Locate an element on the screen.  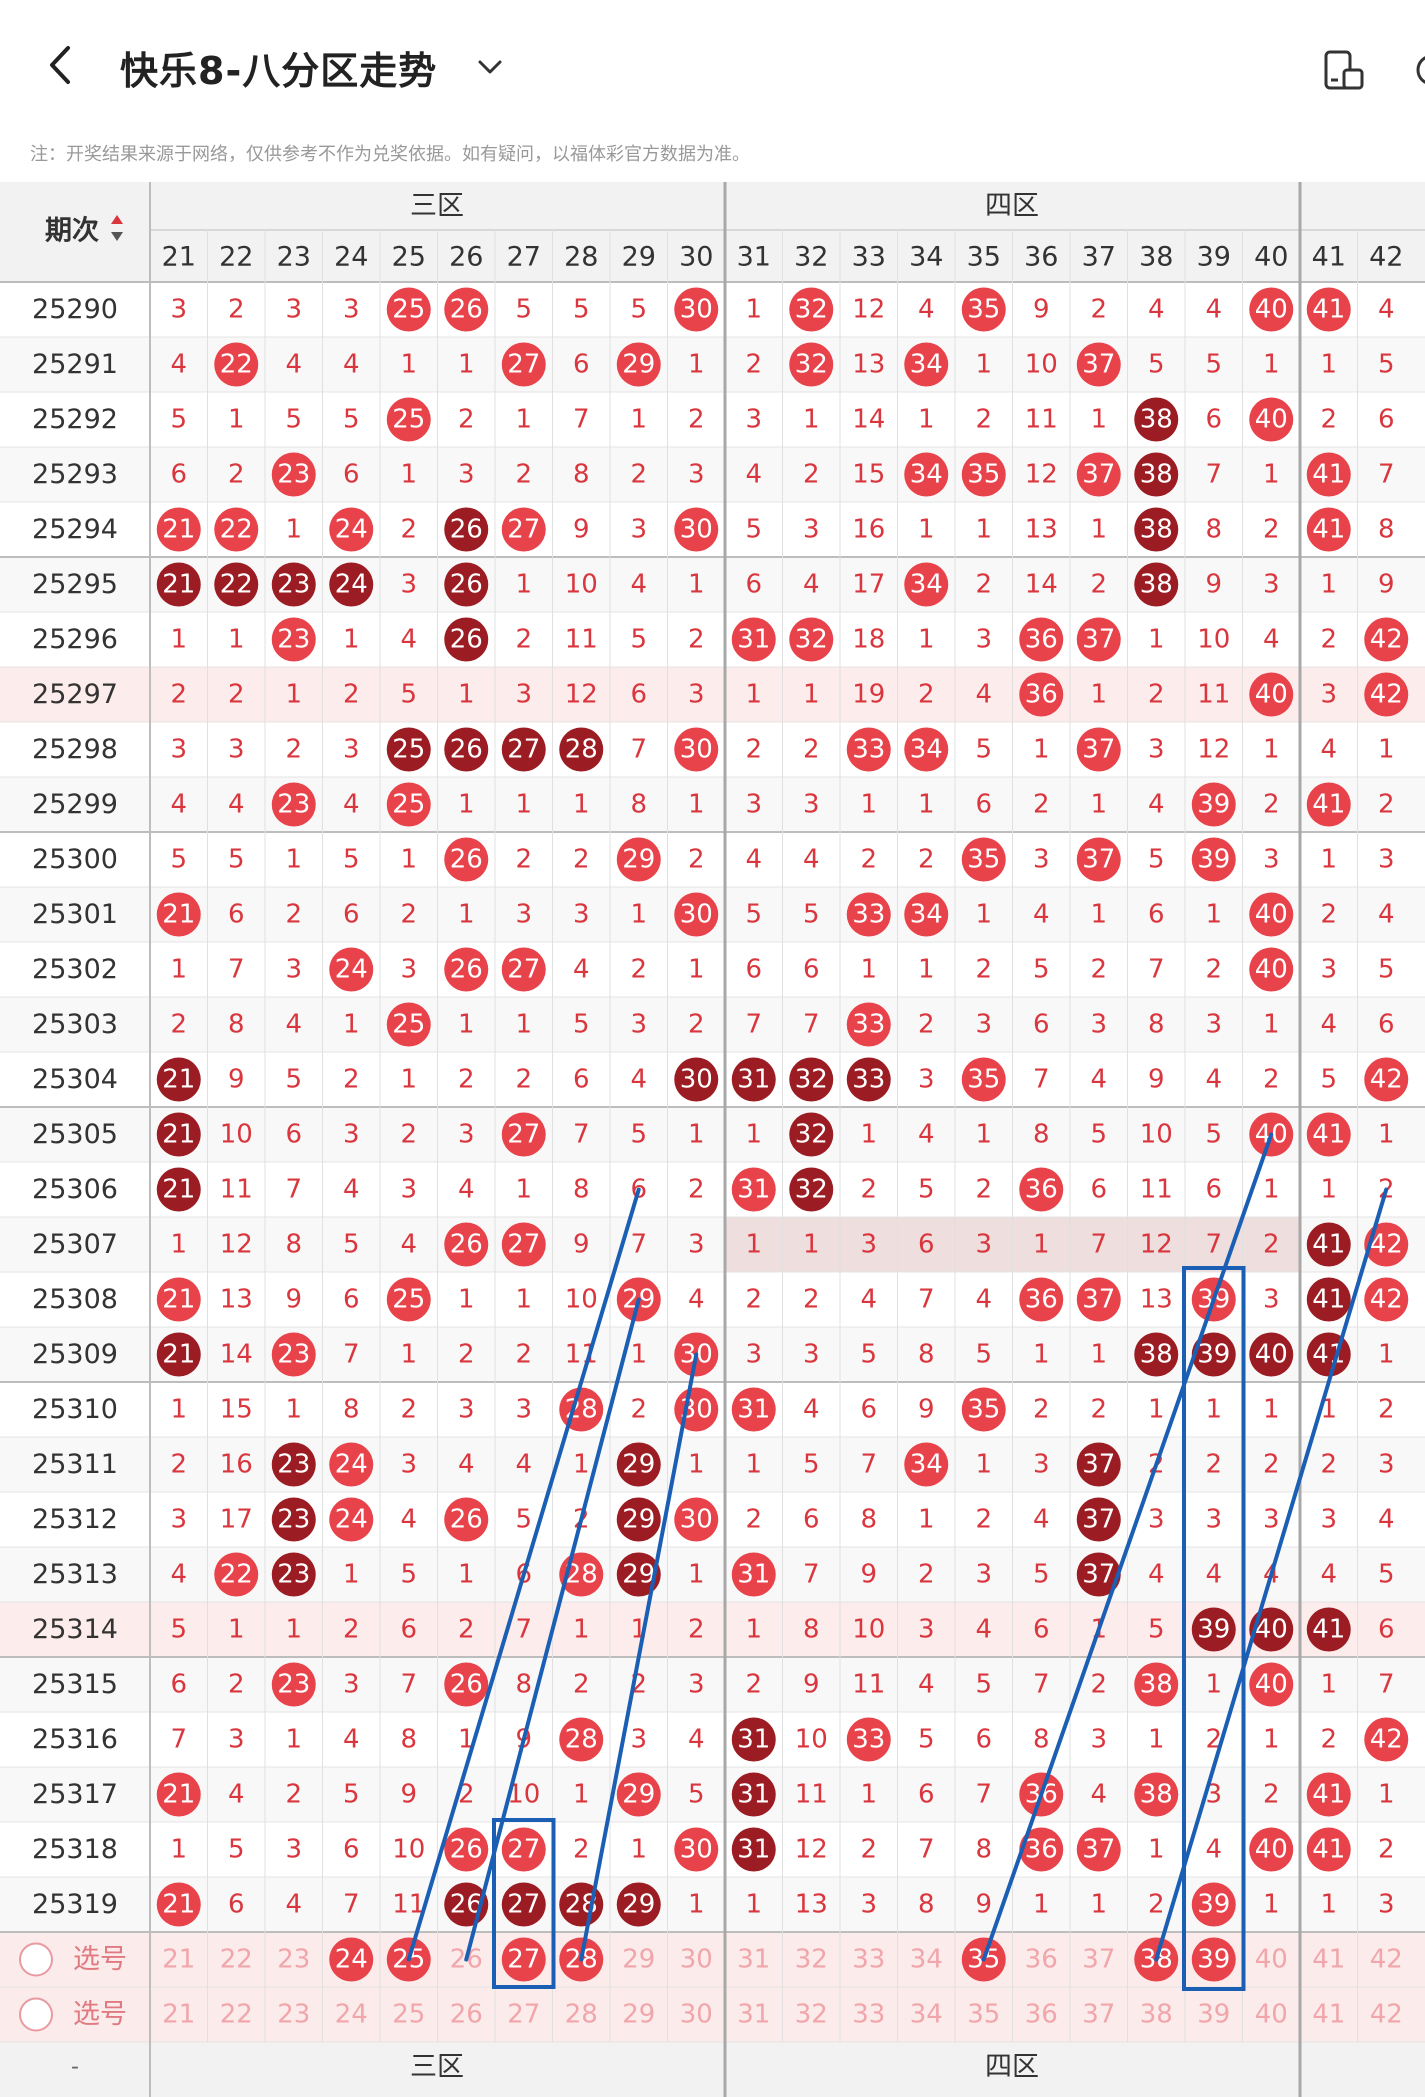
select-number-option: 33 is located at coordinates (868, 1960).